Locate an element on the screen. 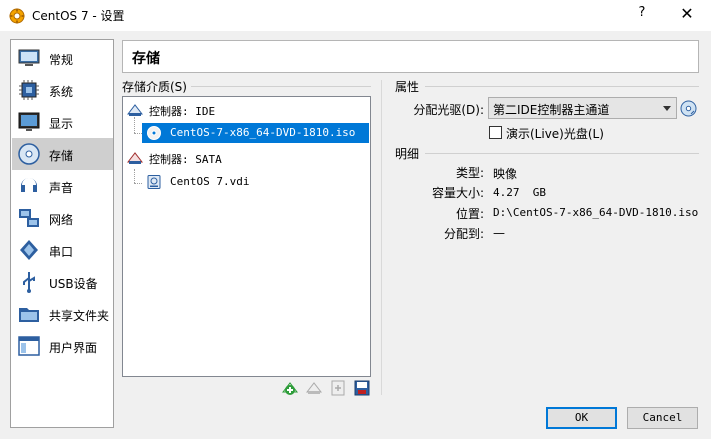  attached-to-label: 分配到: is located at coordinates (463, 234).